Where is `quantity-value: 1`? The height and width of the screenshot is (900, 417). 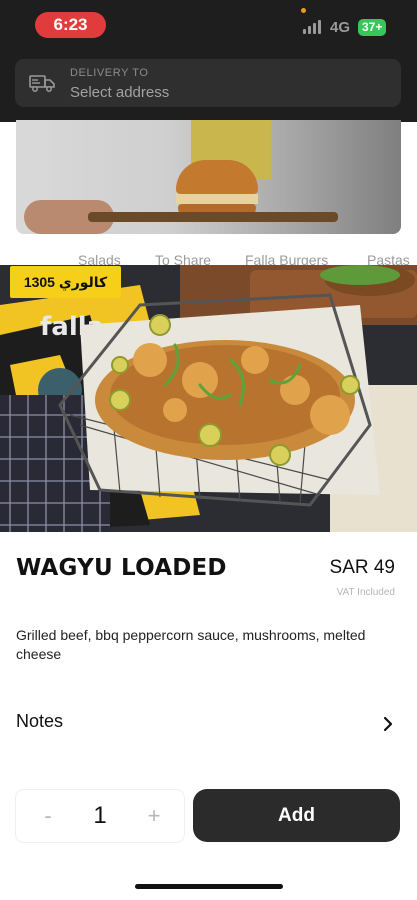
quantity-value: 1 is located at coordinates (100, 815).